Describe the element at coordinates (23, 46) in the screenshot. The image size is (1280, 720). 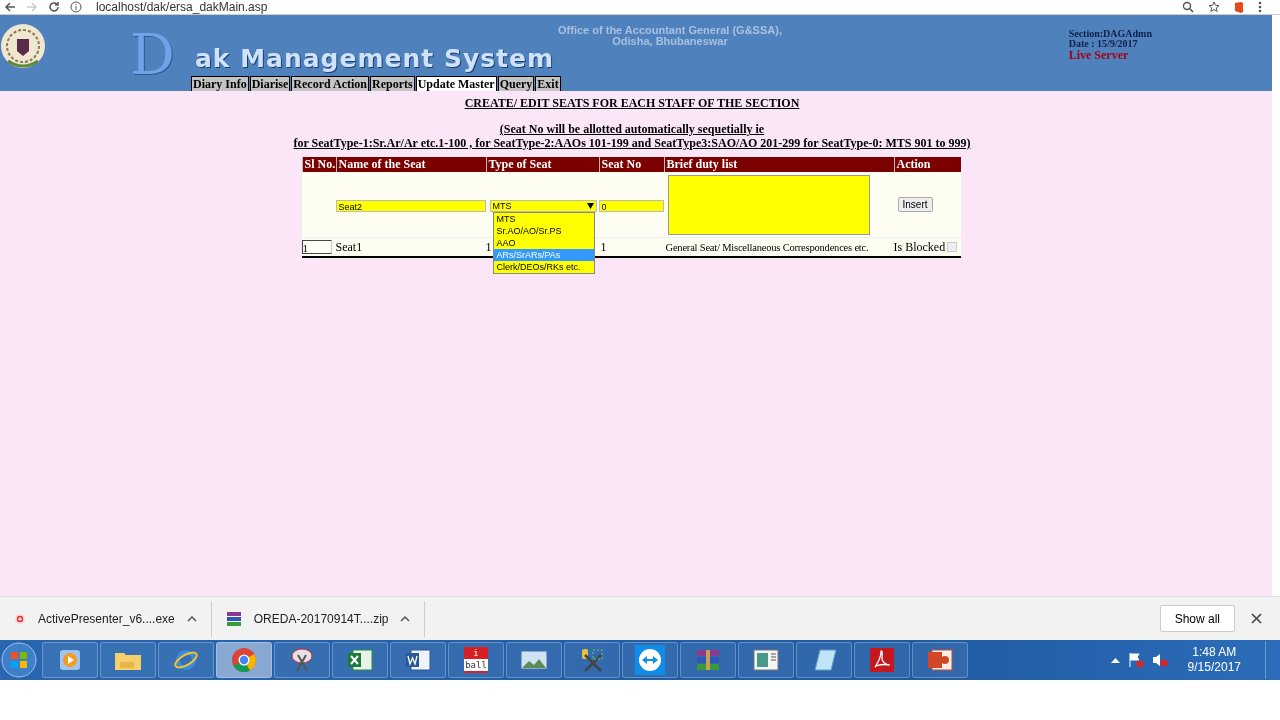
I see `seal-icon` at that location.